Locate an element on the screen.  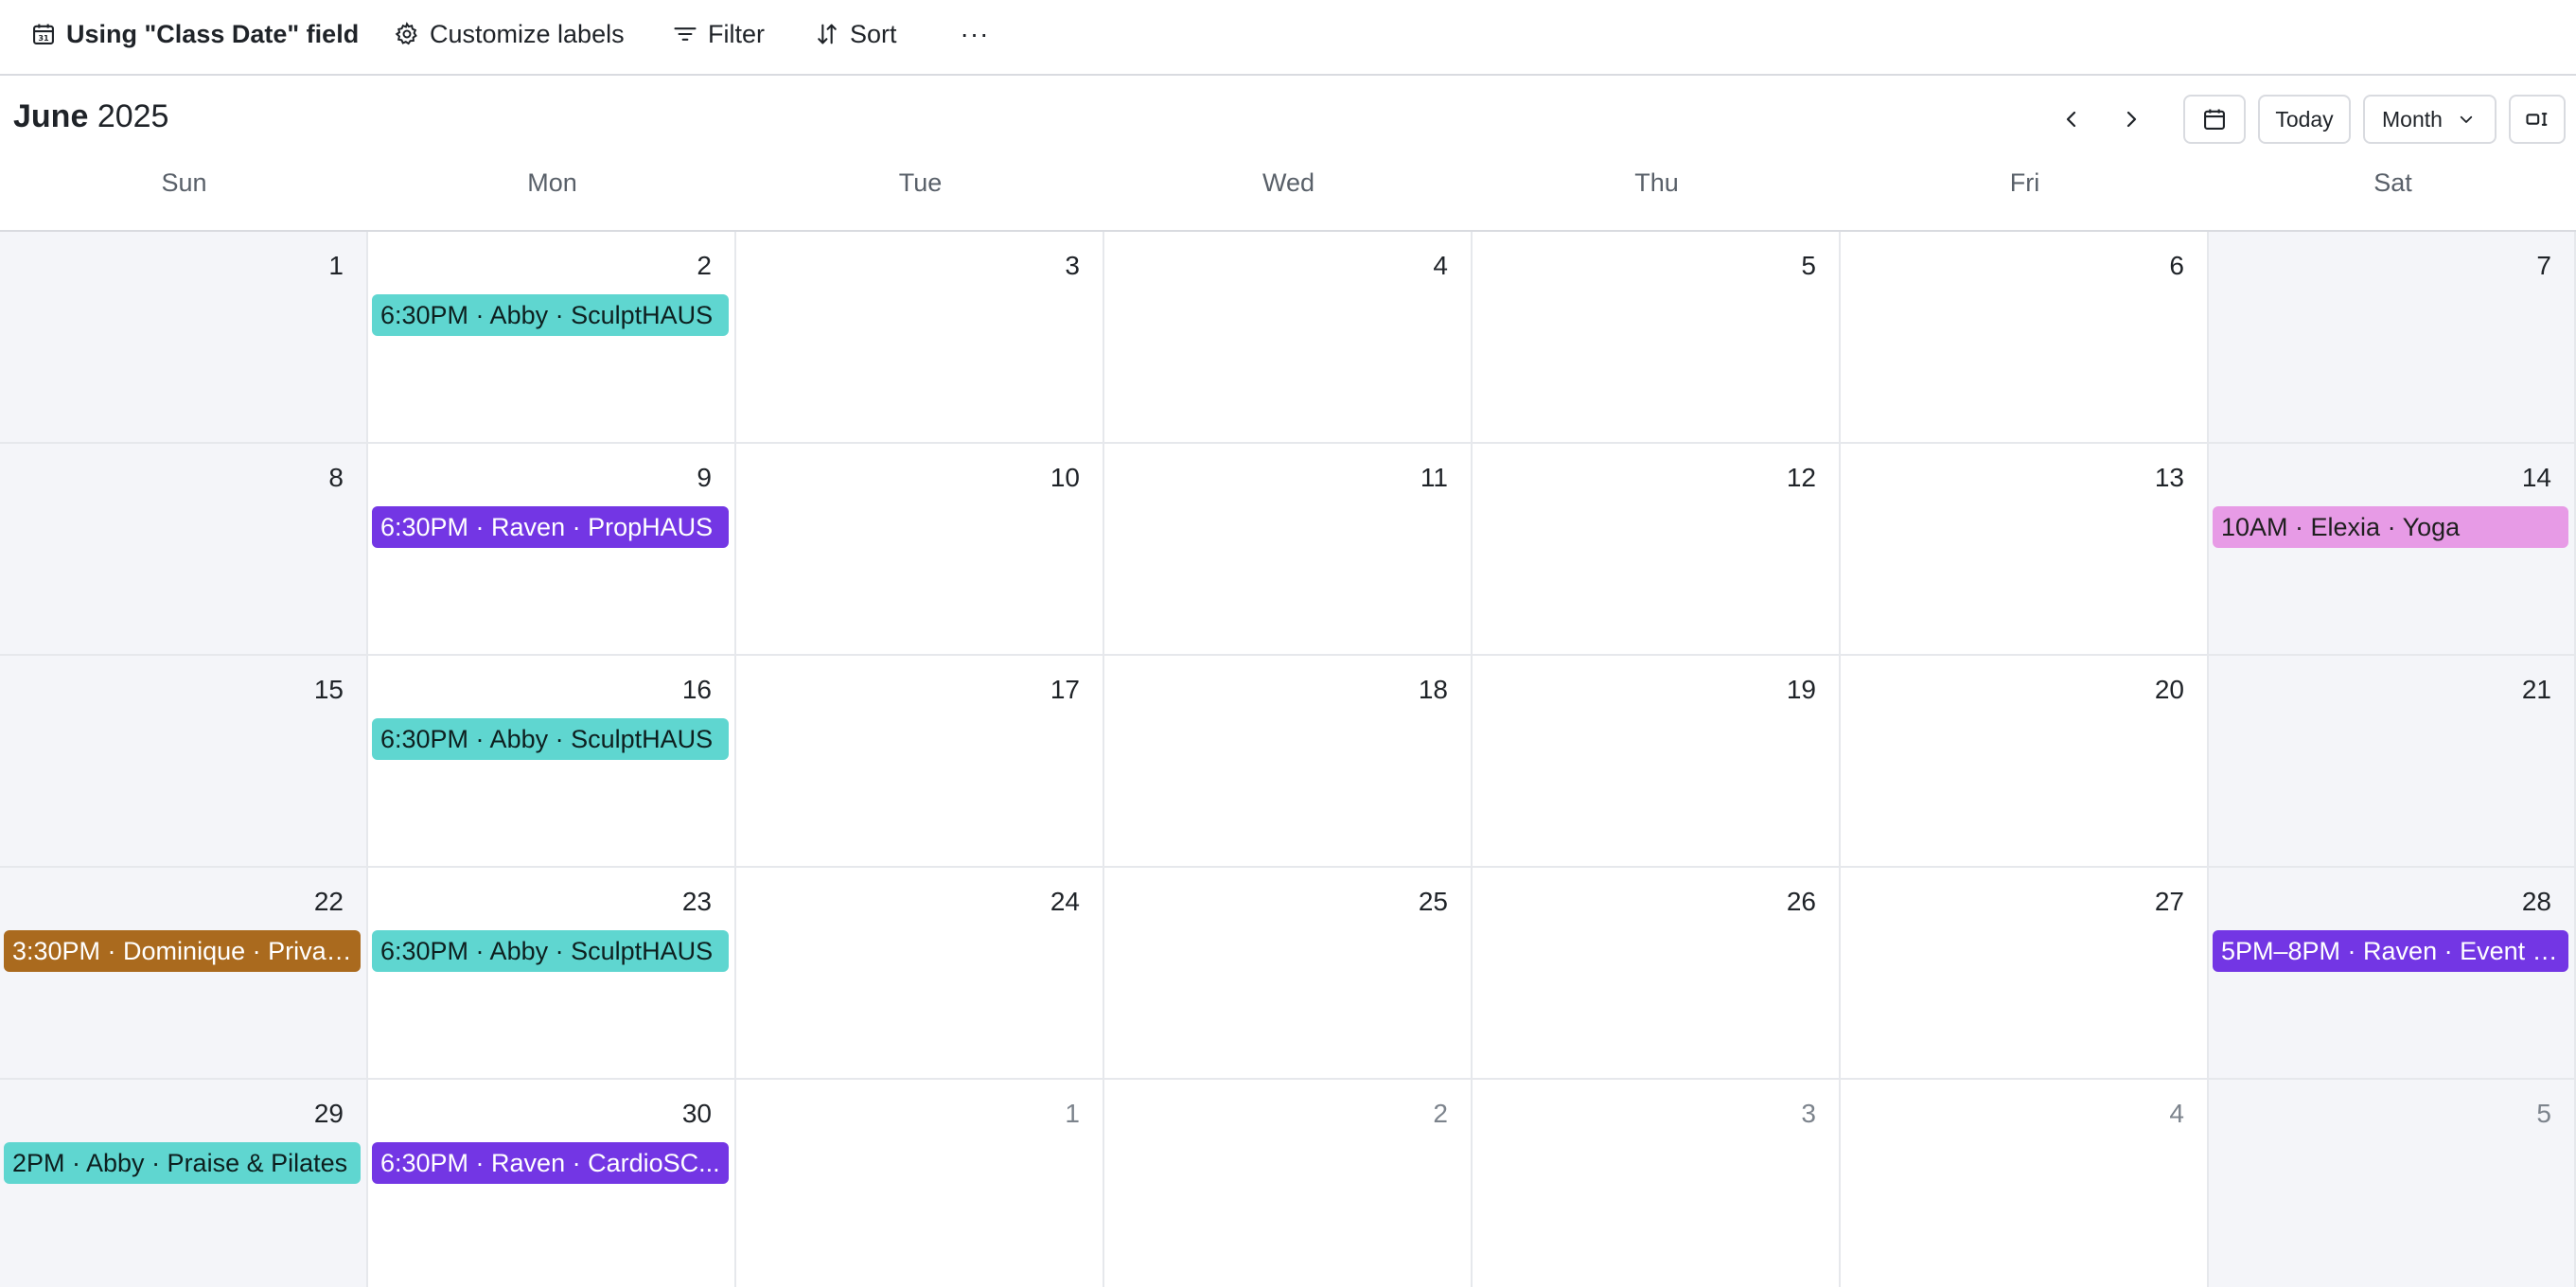
calendar-day-cell: 11 is located at coordinates (1288, 550).